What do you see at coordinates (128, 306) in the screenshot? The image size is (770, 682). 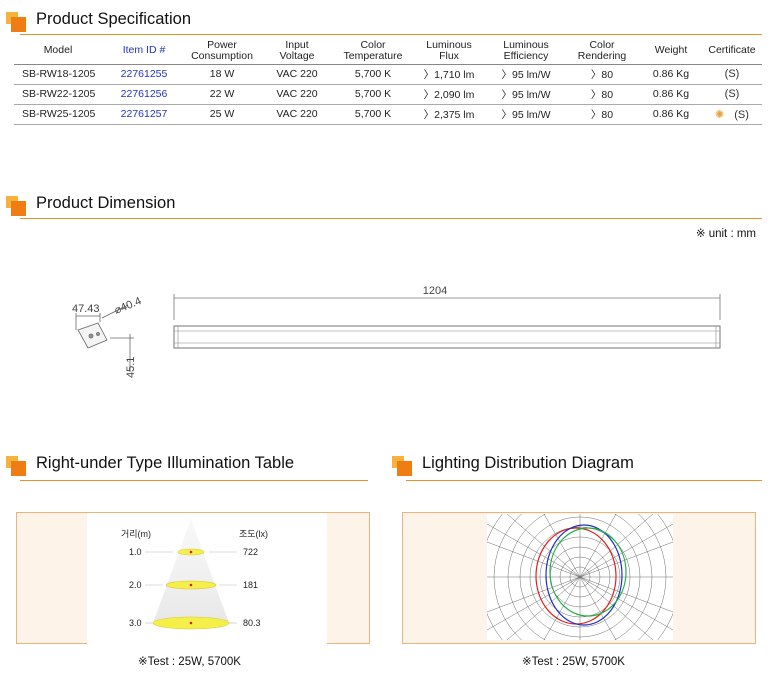 I see `diameter-label: ⌀40.4` at bounding box center [128, 306].